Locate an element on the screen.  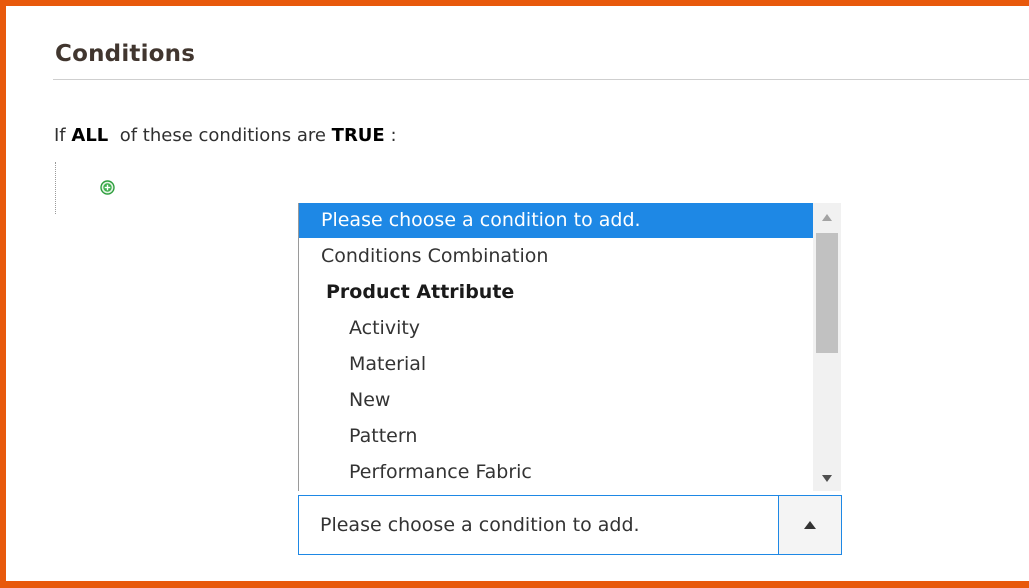
scroll-down-arrow-icon is located at coordinates (827, 478).